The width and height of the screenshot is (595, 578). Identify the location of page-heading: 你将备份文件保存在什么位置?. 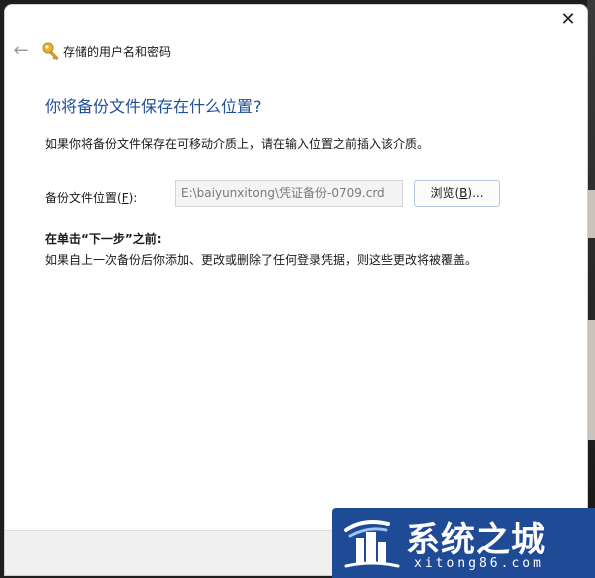
(153, 106).